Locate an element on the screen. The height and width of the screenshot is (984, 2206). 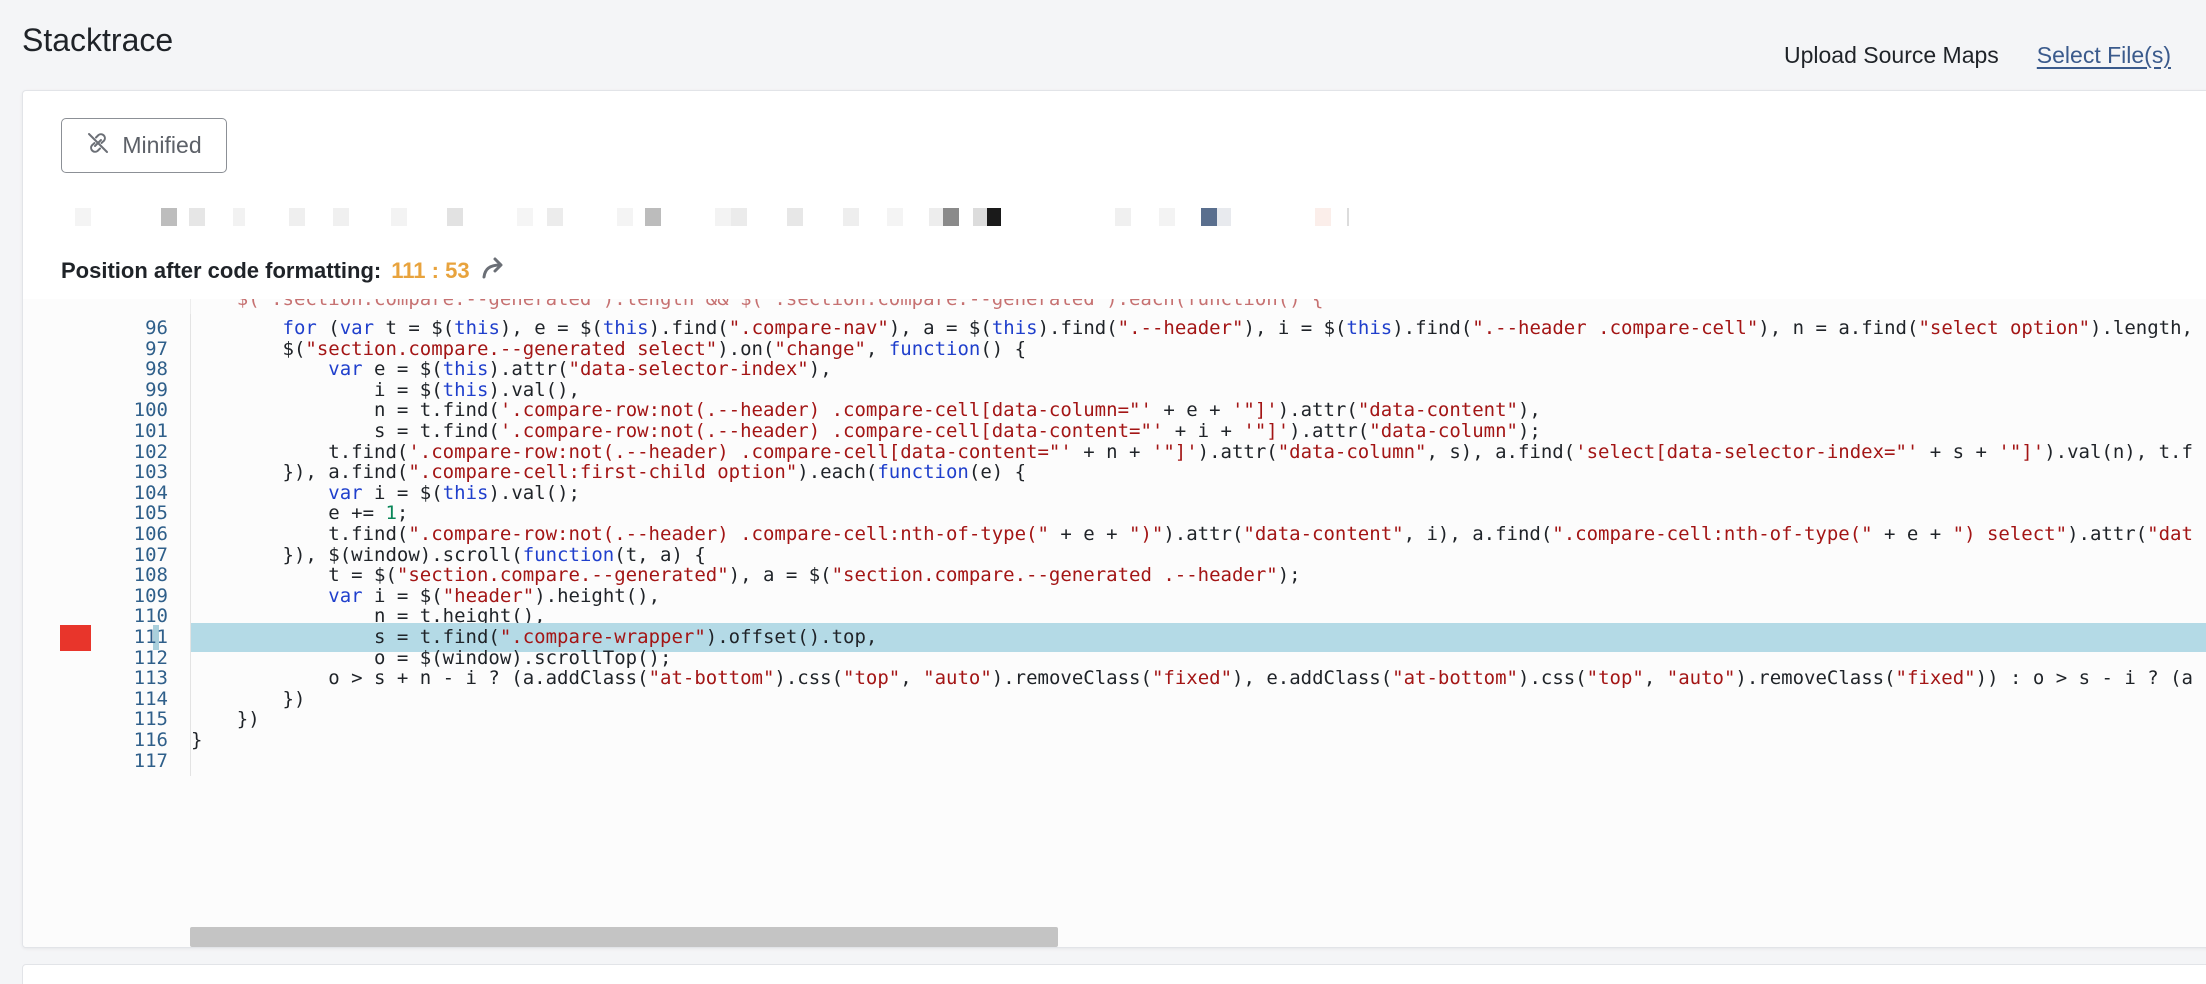
line-code is located at coordinates (1198, 761).